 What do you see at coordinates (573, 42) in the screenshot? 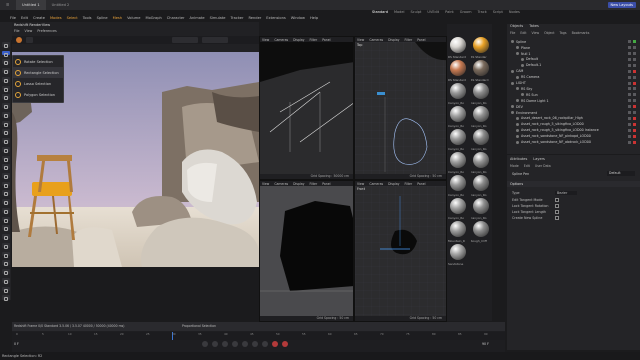
I see `object-row: Spline` at bounding box center [573, 42].